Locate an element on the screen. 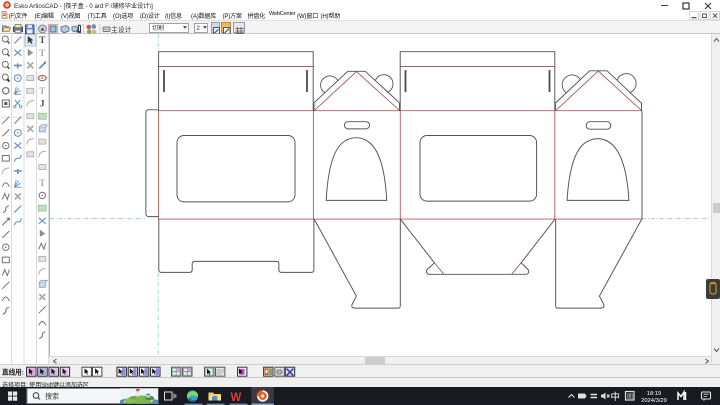  svg-text: 18:19 is located at coordinates (654, 394).